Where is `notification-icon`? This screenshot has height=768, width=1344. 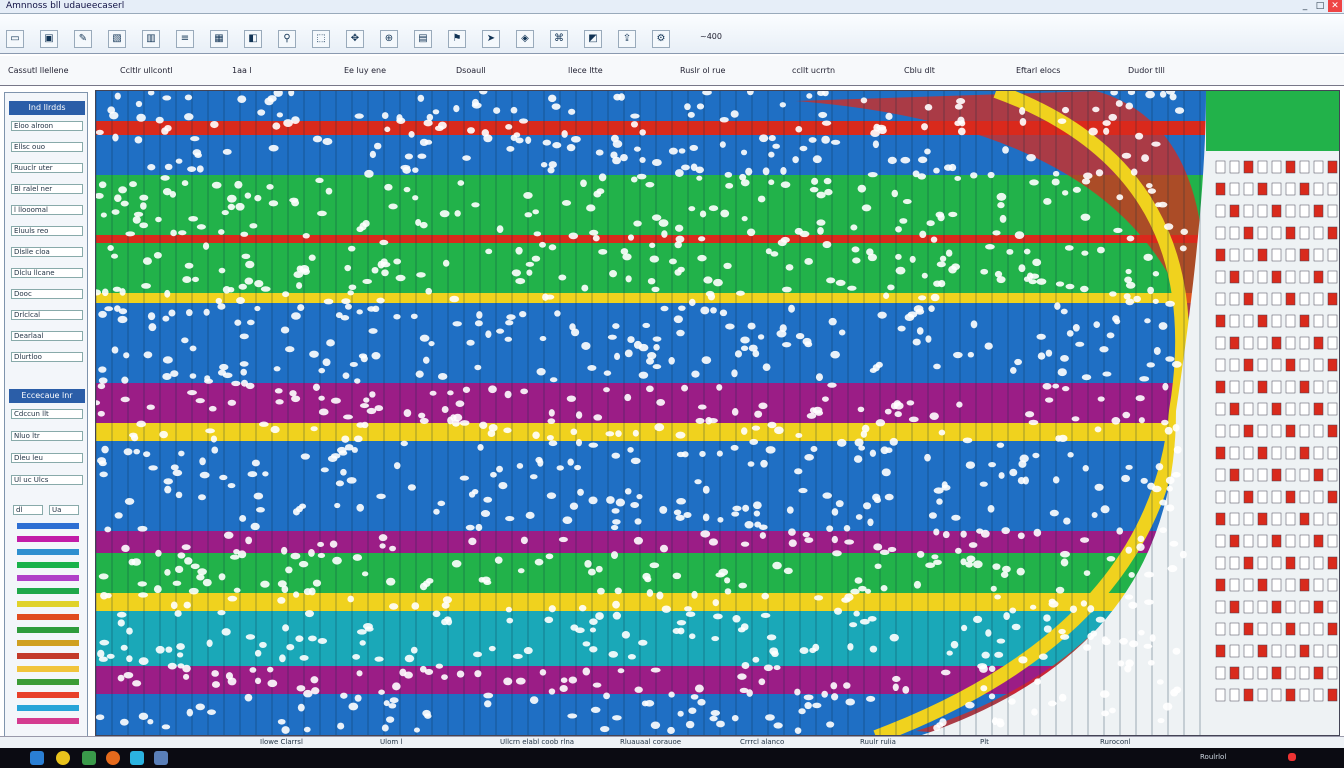 notification-icon is located at coordinates (1292, 757).